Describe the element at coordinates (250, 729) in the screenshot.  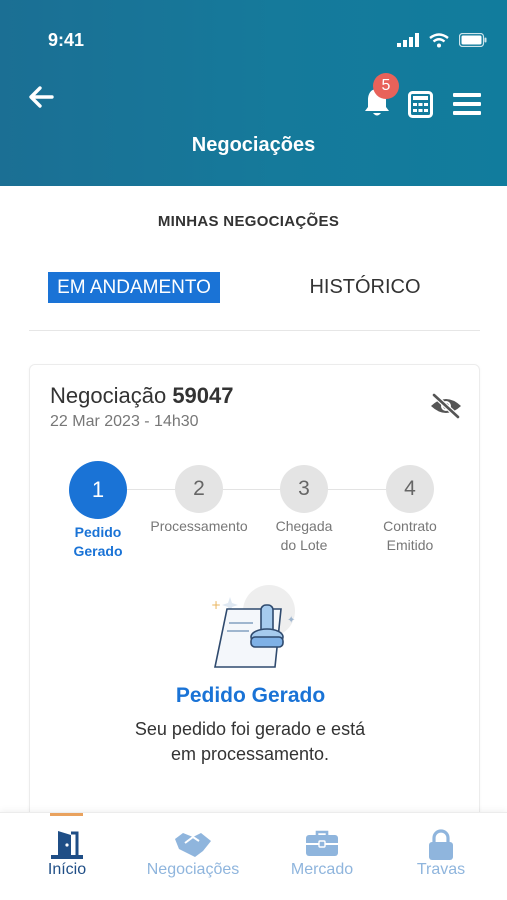
I see `status-description-line1: Seu pedido foi gerado e está` at that location.